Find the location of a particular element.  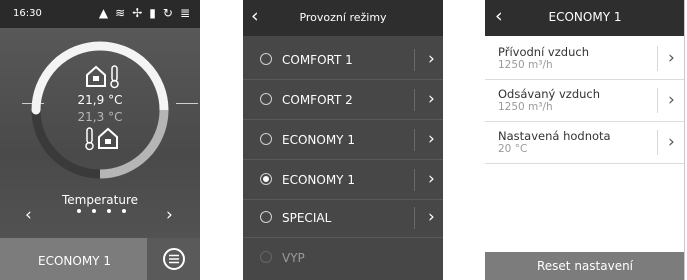

setting-extract-air: Odsávaný vzduch 1250 m³/h › is located at coordinates (584, 101).